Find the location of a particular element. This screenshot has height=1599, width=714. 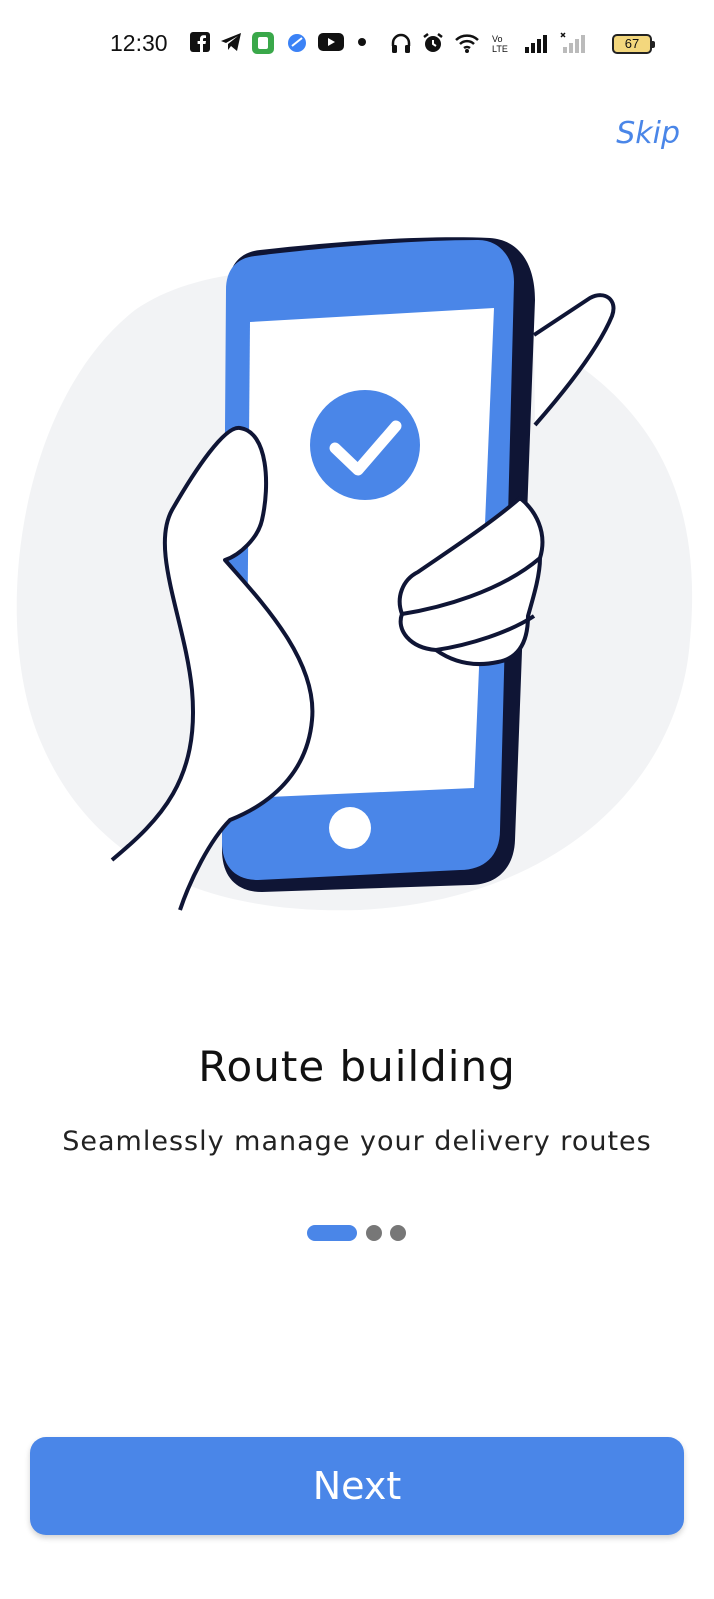

pager-dots is located at coordinates (357, 1234).